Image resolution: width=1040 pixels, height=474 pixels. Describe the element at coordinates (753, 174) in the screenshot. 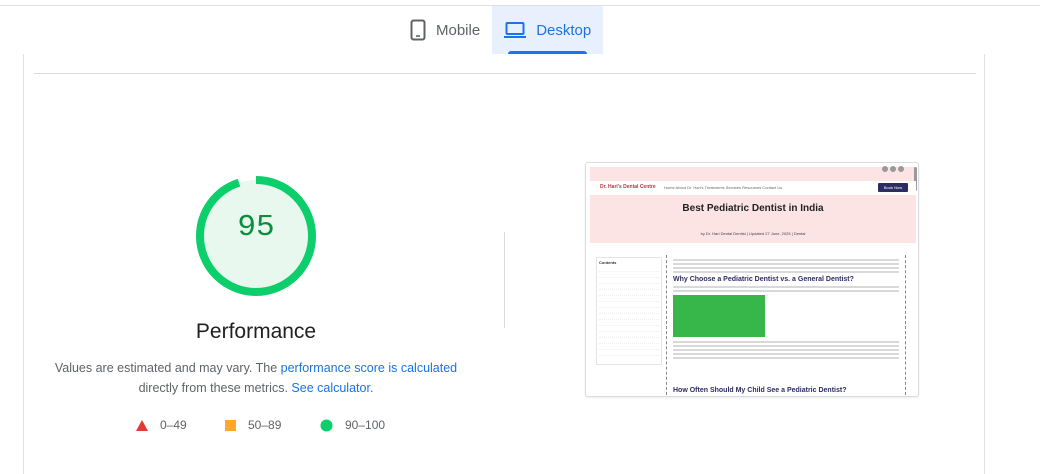

I see `thumb-topbar` at that location.